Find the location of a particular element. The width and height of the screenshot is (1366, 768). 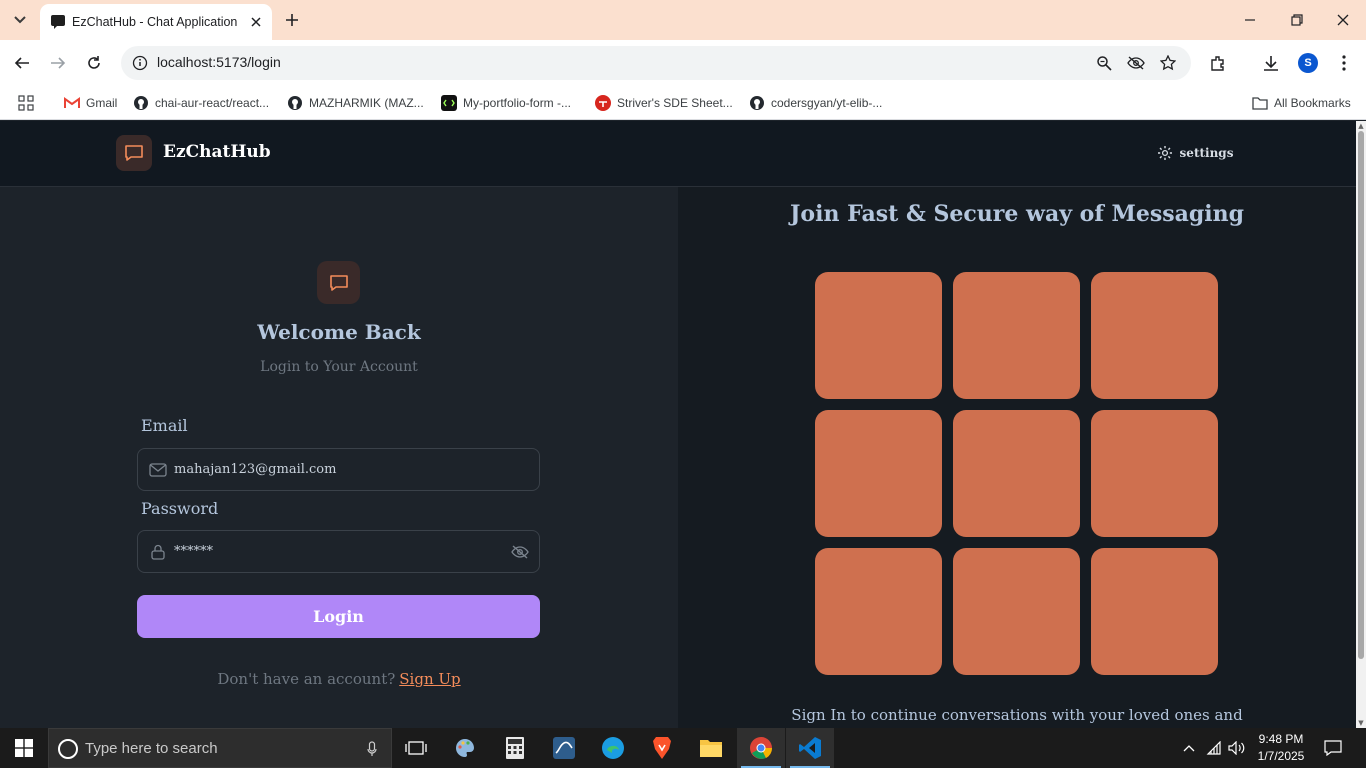

scroll-thumb is located at coordinates (1361, 395).